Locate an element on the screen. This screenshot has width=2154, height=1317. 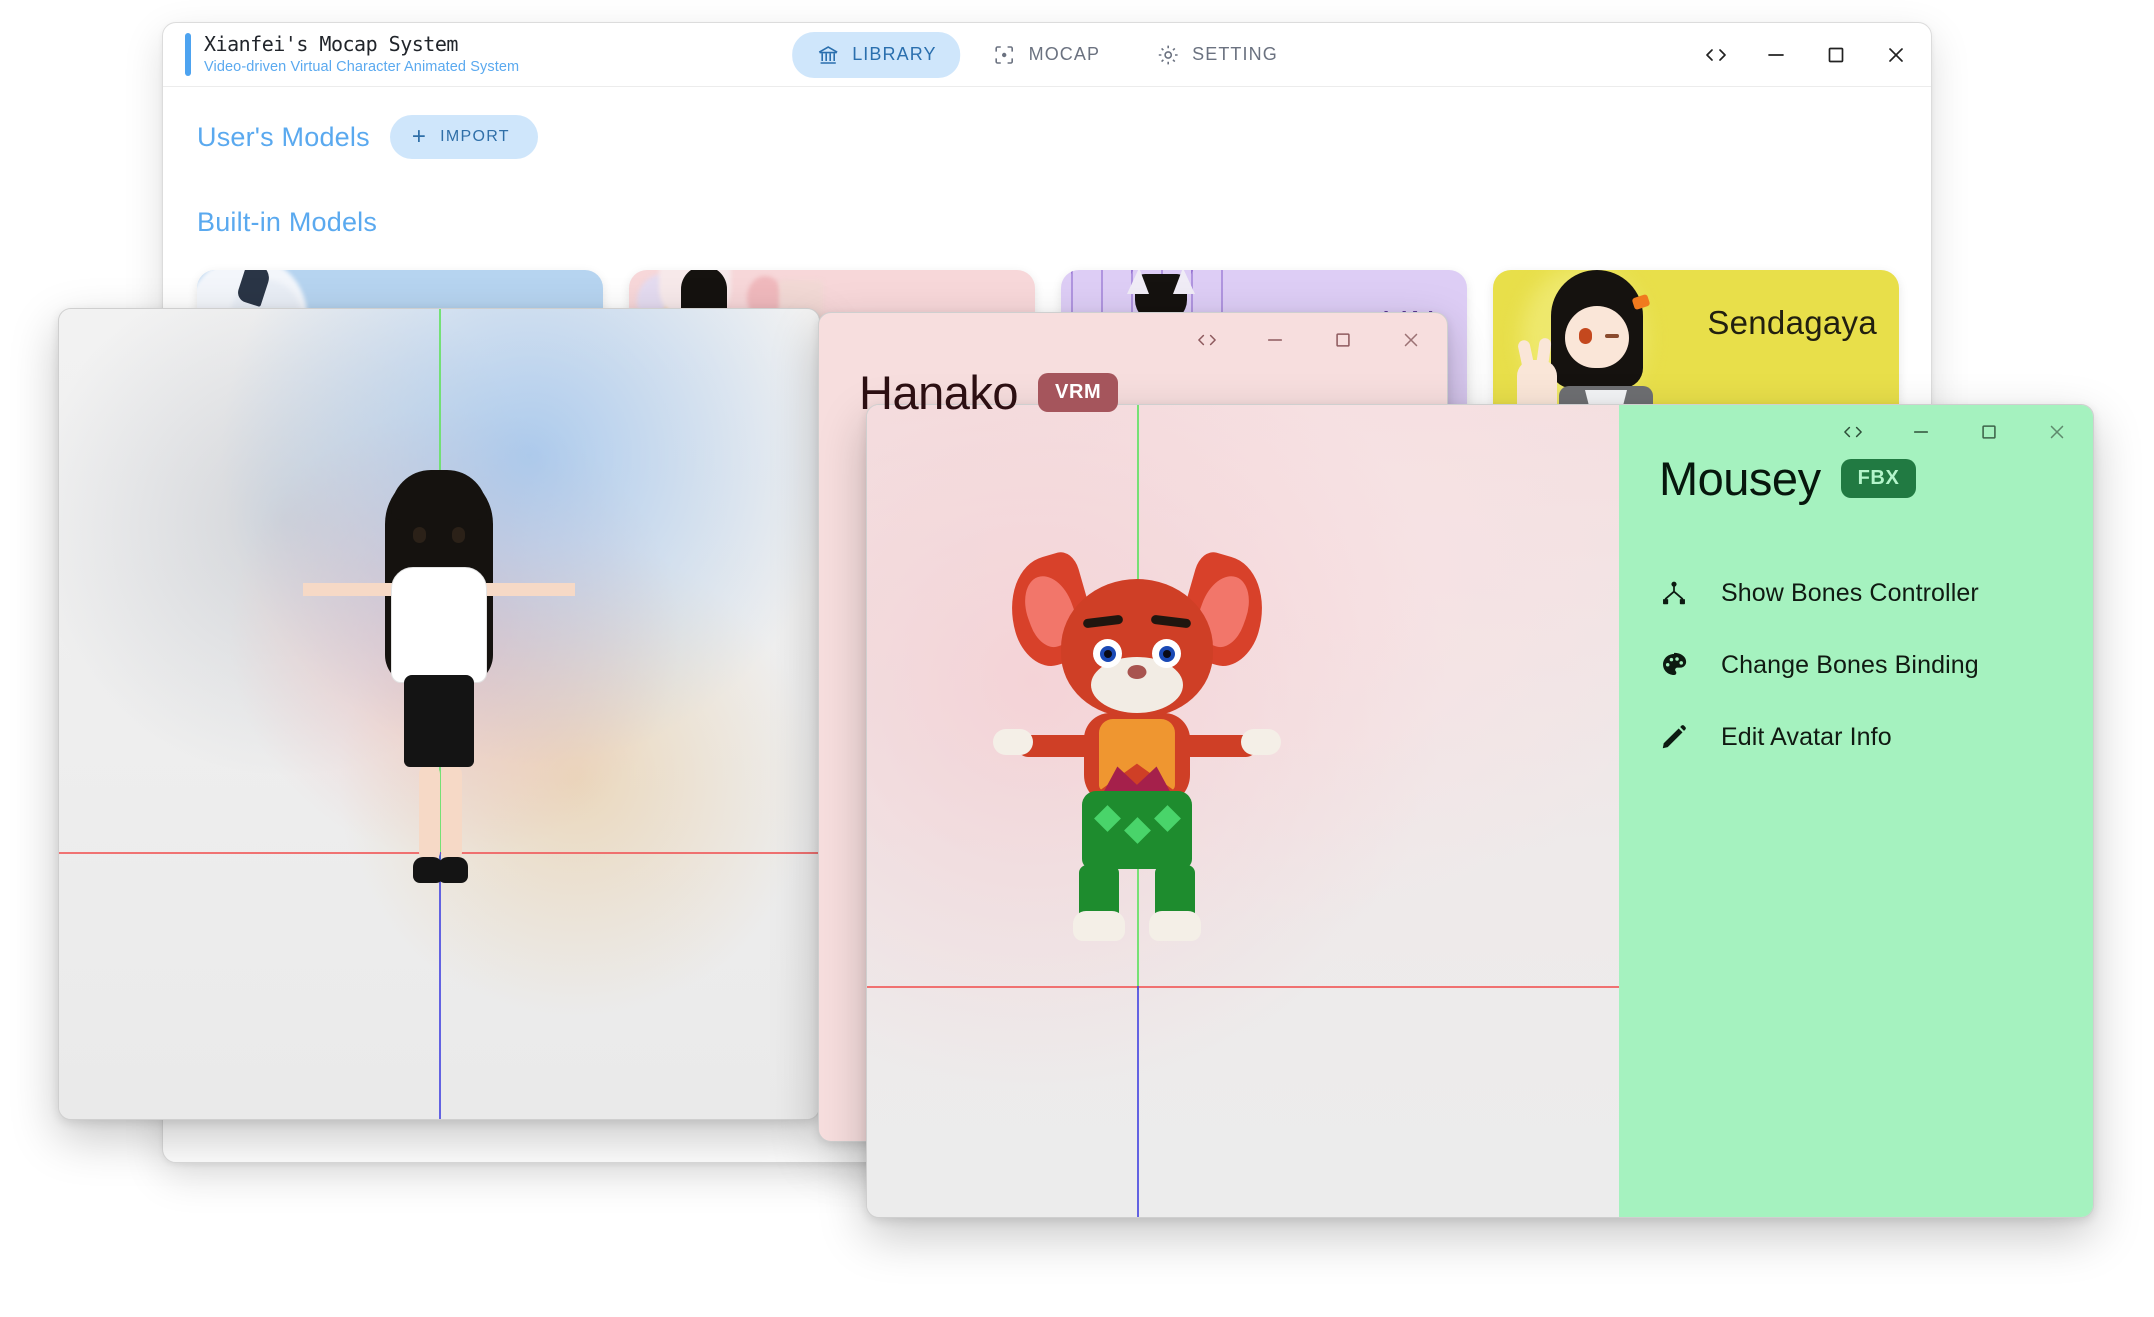
menu-item-edit-avatar-info: Edit Avatar Info is located at coordinates (1860, 737).